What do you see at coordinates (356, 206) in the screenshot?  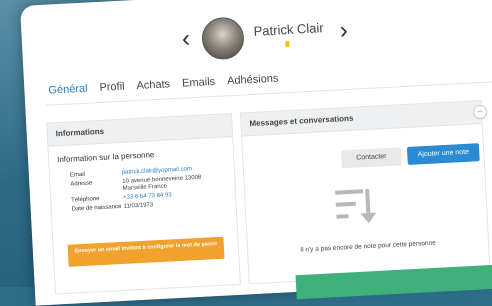 I see `empty-notes-icon` at bounding box center [356, 206].